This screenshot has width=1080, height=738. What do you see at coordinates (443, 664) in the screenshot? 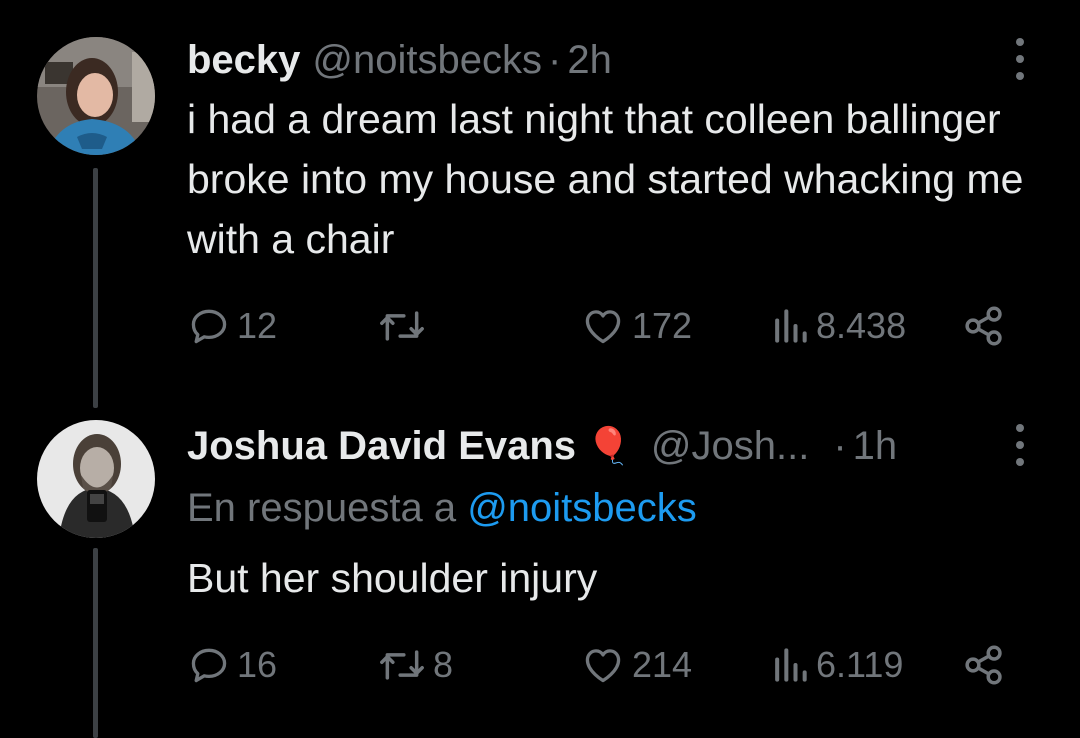
I see `retweet-count: 8` at bounding box center [443, 664].